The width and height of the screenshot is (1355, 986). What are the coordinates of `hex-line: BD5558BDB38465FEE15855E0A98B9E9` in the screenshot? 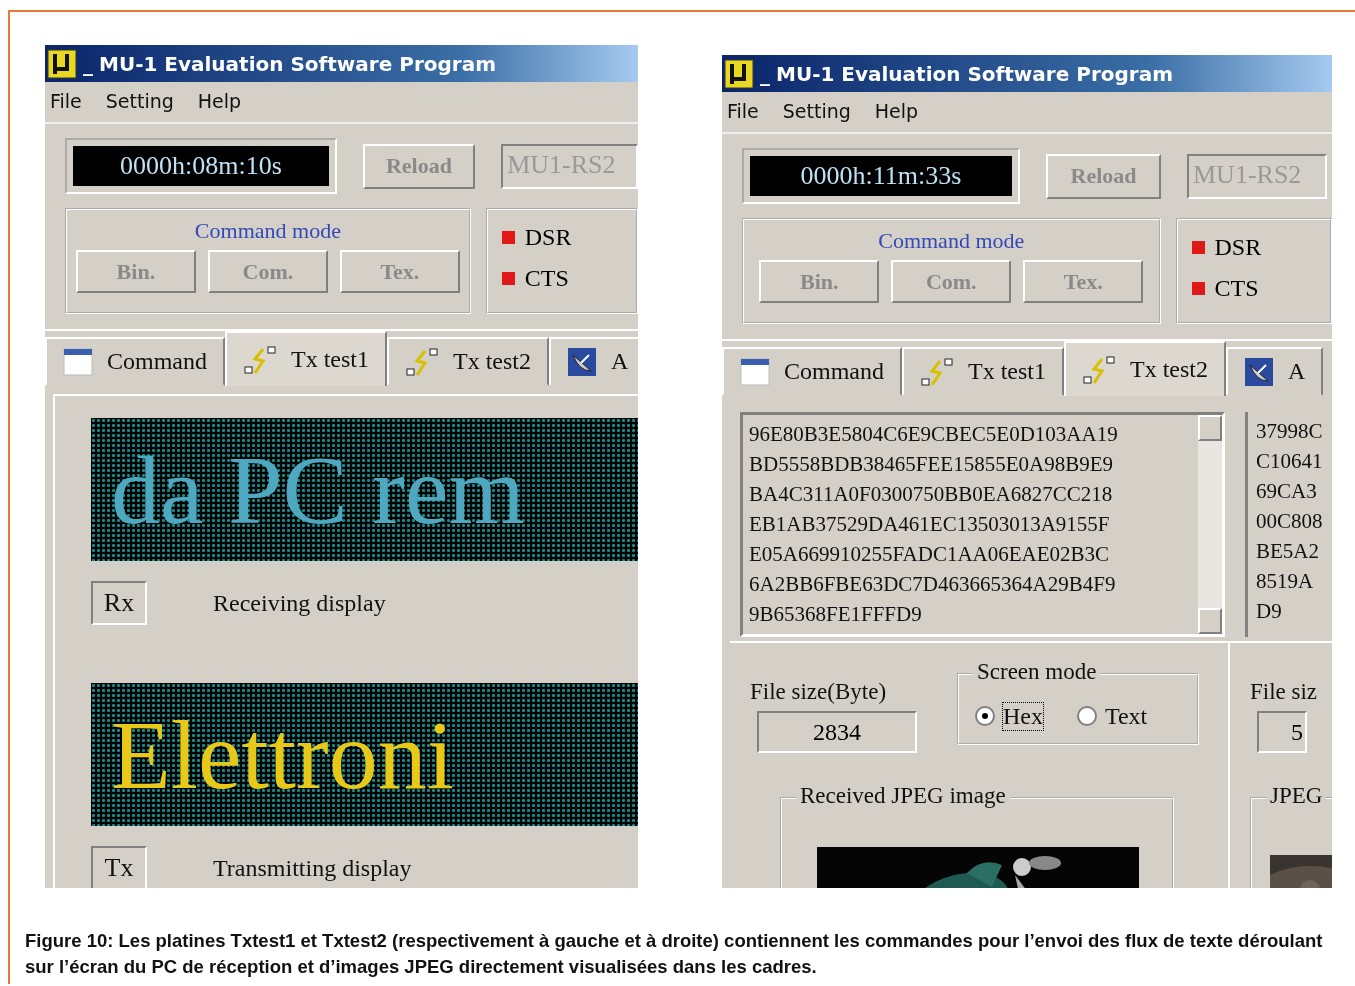 It's located at (931, 464).